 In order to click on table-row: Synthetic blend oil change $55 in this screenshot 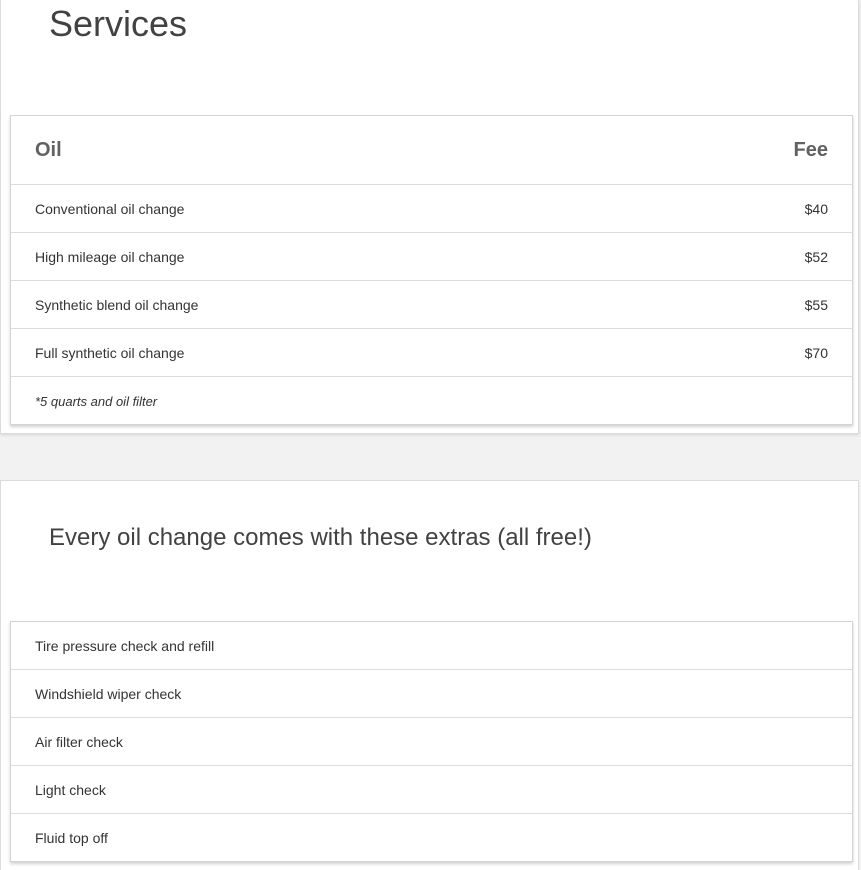, I will do `click(431, 305)`.